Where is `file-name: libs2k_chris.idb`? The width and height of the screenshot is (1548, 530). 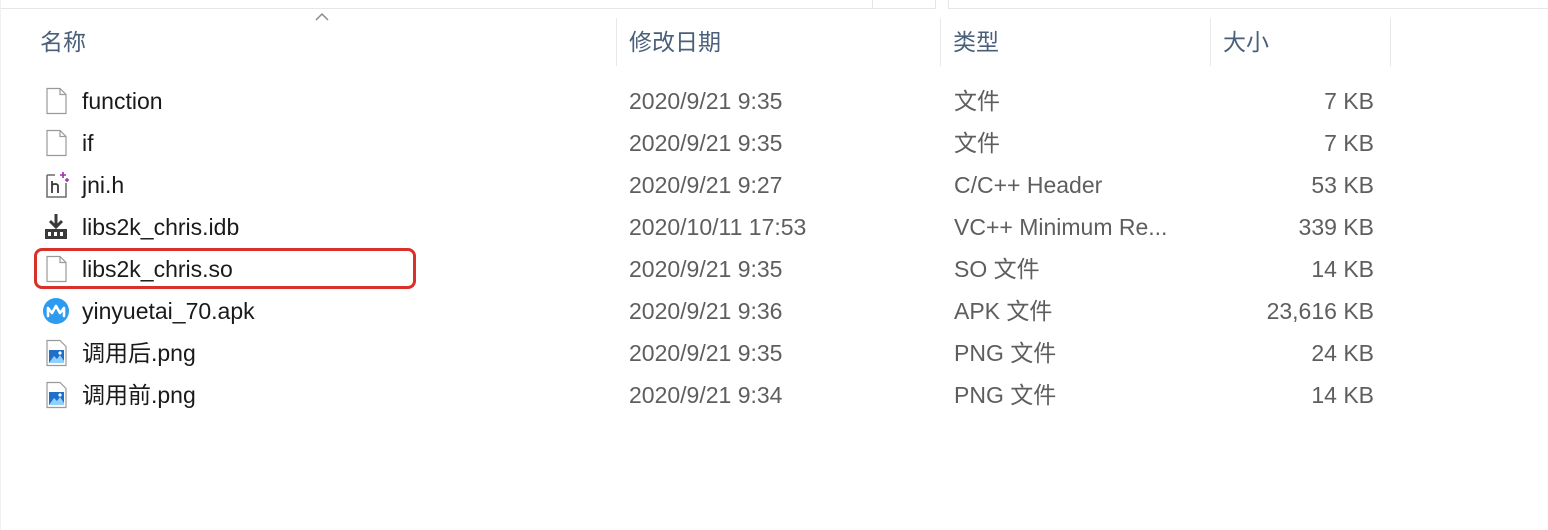 file-name: libs2k_chris.idb is located at coordinates (160, 227).